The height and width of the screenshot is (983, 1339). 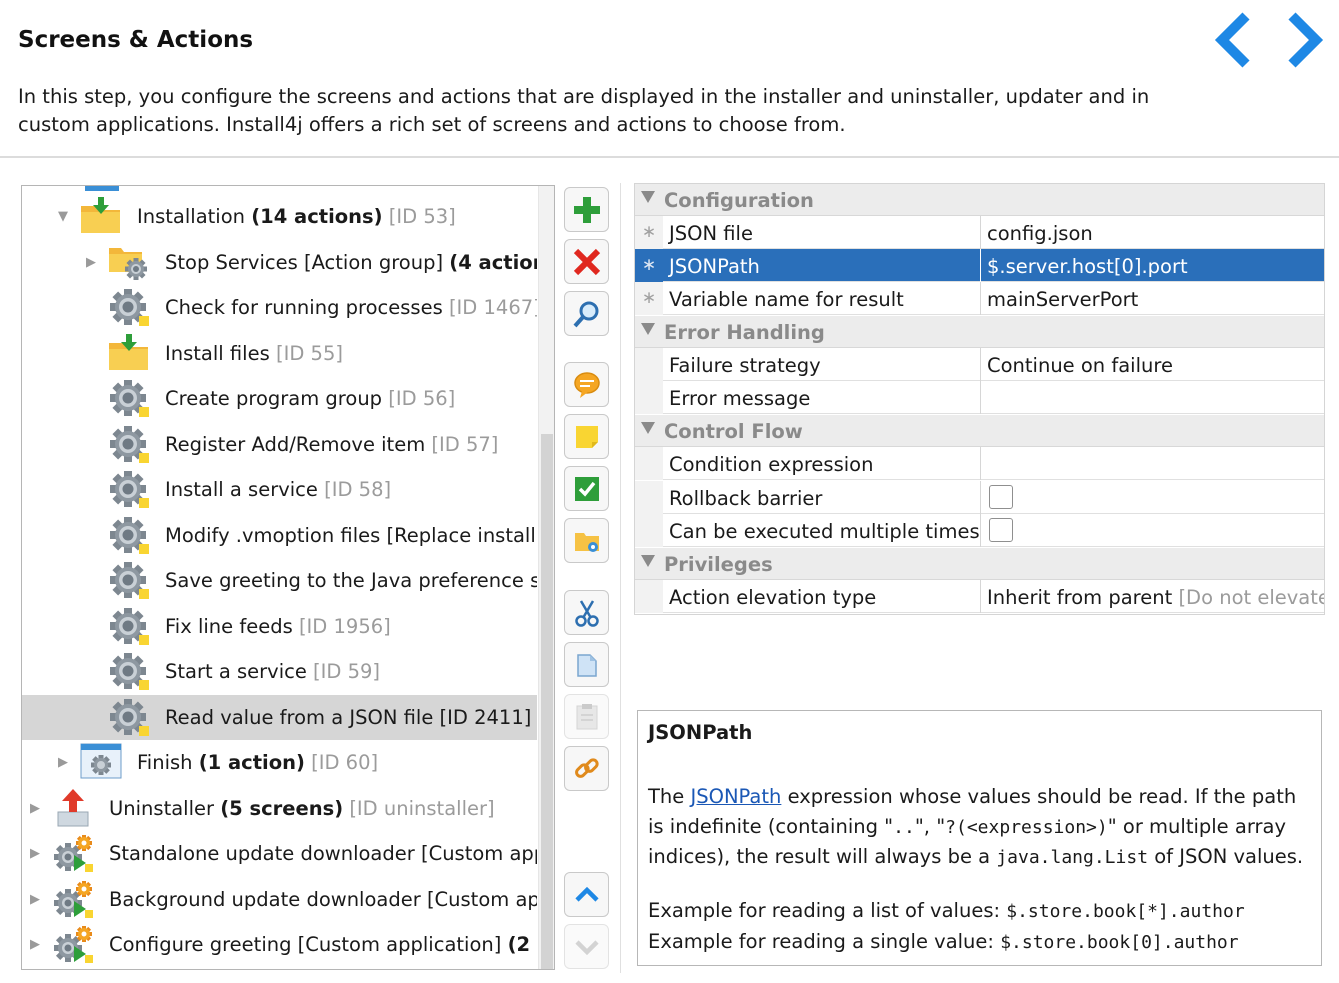 I want to click on example-code: $.store.book[*].author, so click(x=1125, y=911).